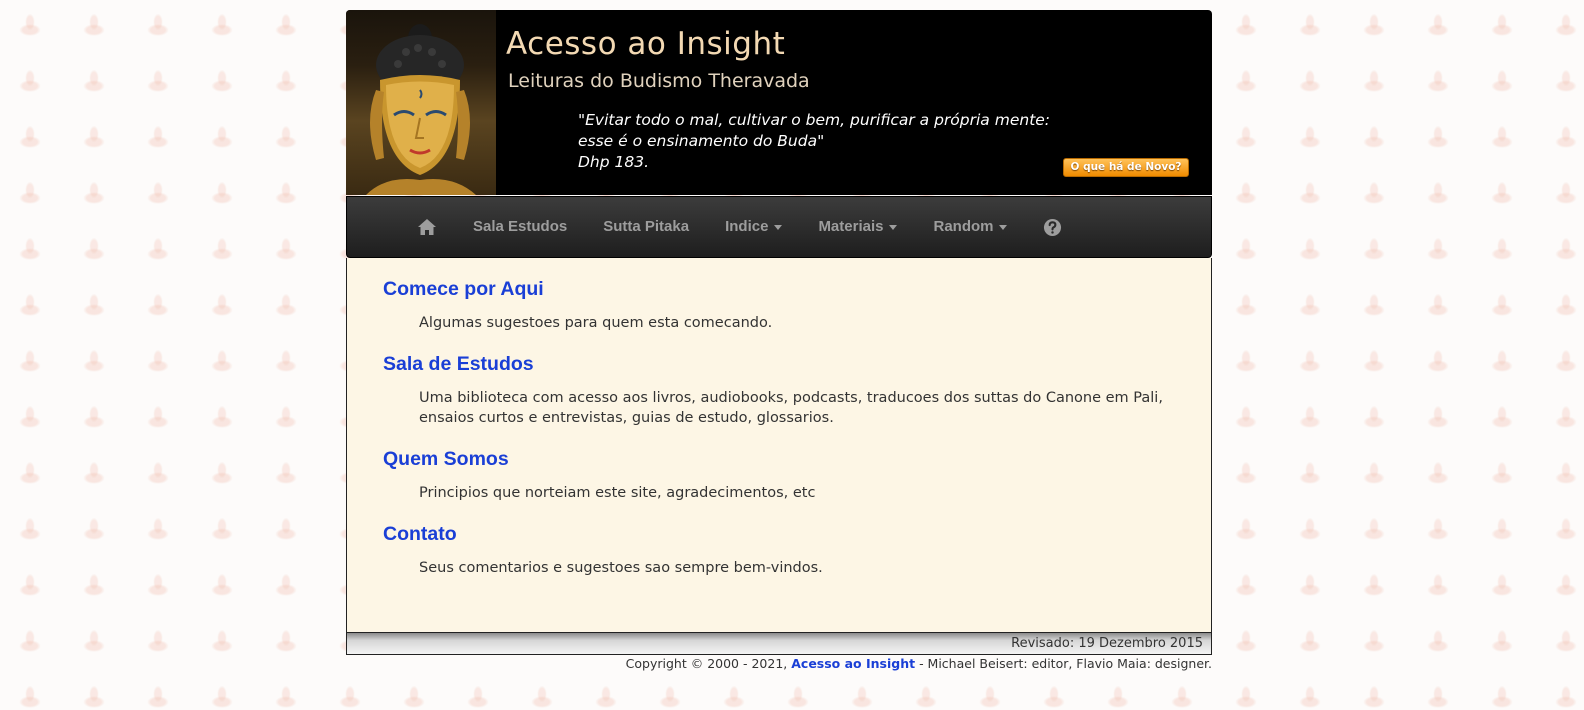  What do you see at coordinates (646, 44) in the screenshot?
I see `site-title: Acesso ao Insight` at bounding box center [646, 44].